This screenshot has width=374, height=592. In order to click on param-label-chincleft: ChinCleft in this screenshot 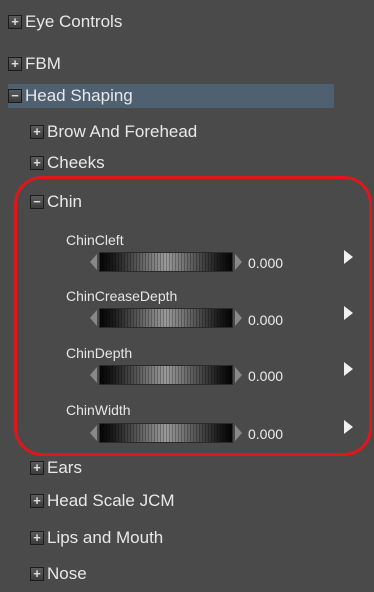, I will do `click(95, 240)`.